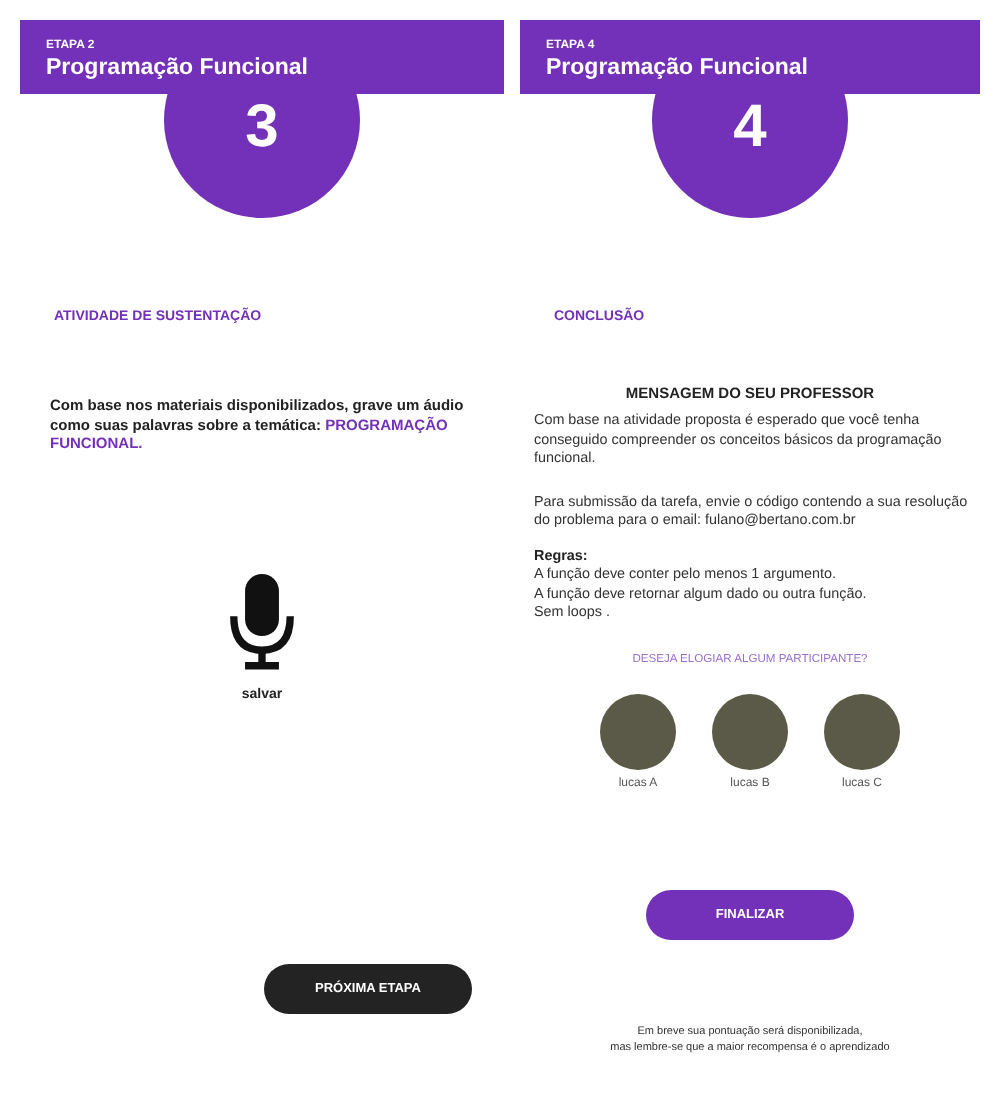 This screenshot has width=986, height=1112. I want to click on microphone-icon, so click(262, 621).